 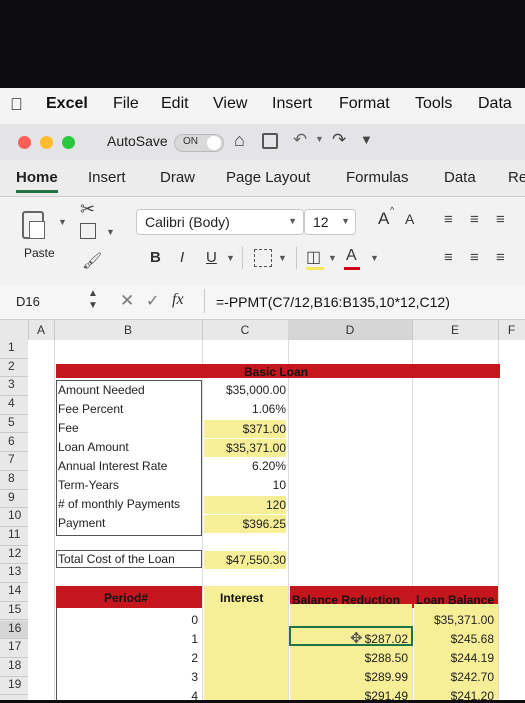 What do you see at coordinates (268, 177) in the screenshot?
I see `tab-page-layout: Page Layout` at bounding box center [268, 177].